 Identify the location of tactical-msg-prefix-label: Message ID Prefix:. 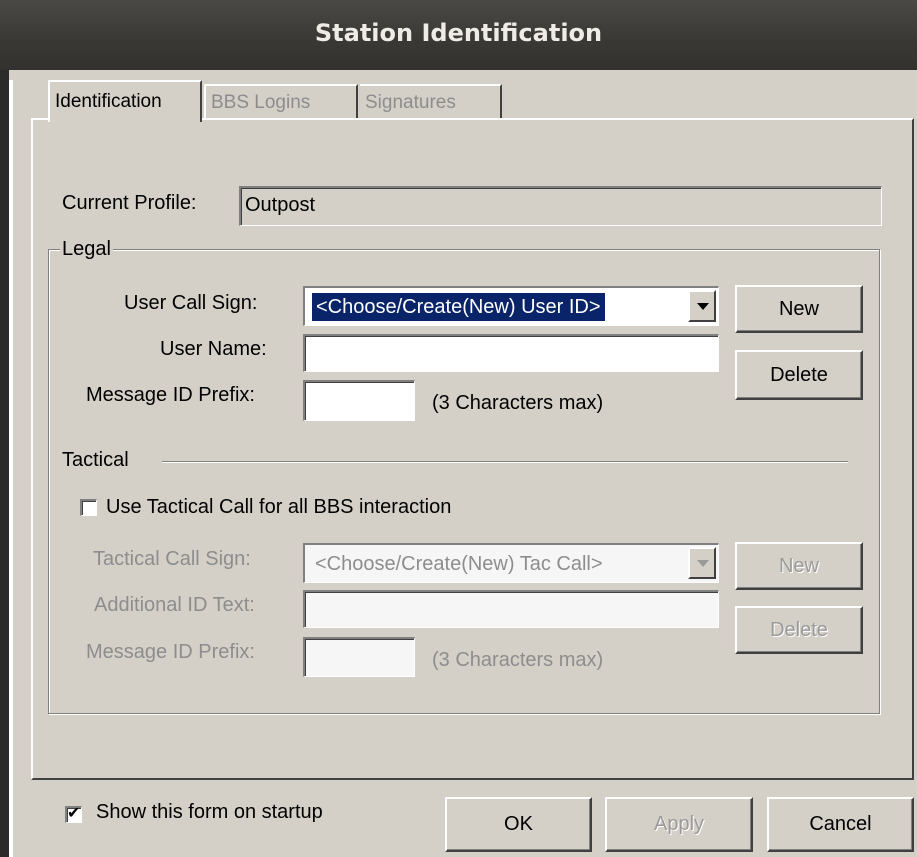
(170, 652).